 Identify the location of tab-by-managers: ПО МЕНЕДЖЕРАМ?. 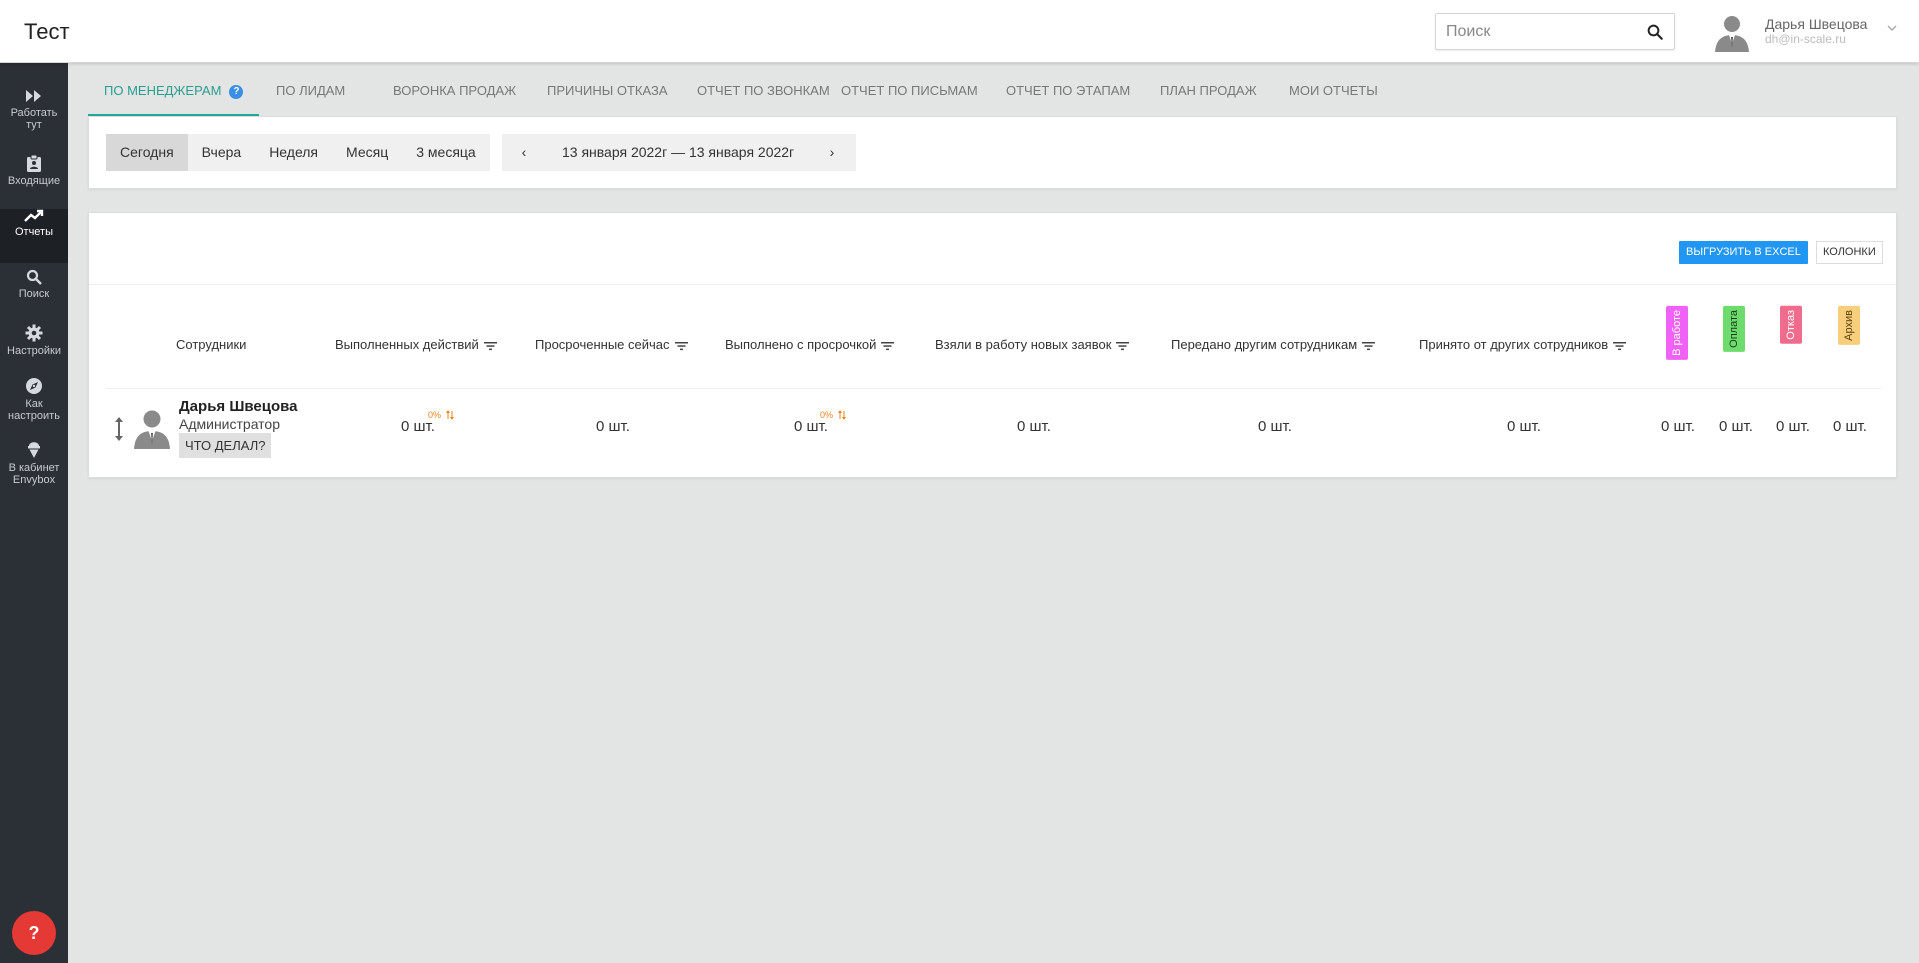
(174, 93).